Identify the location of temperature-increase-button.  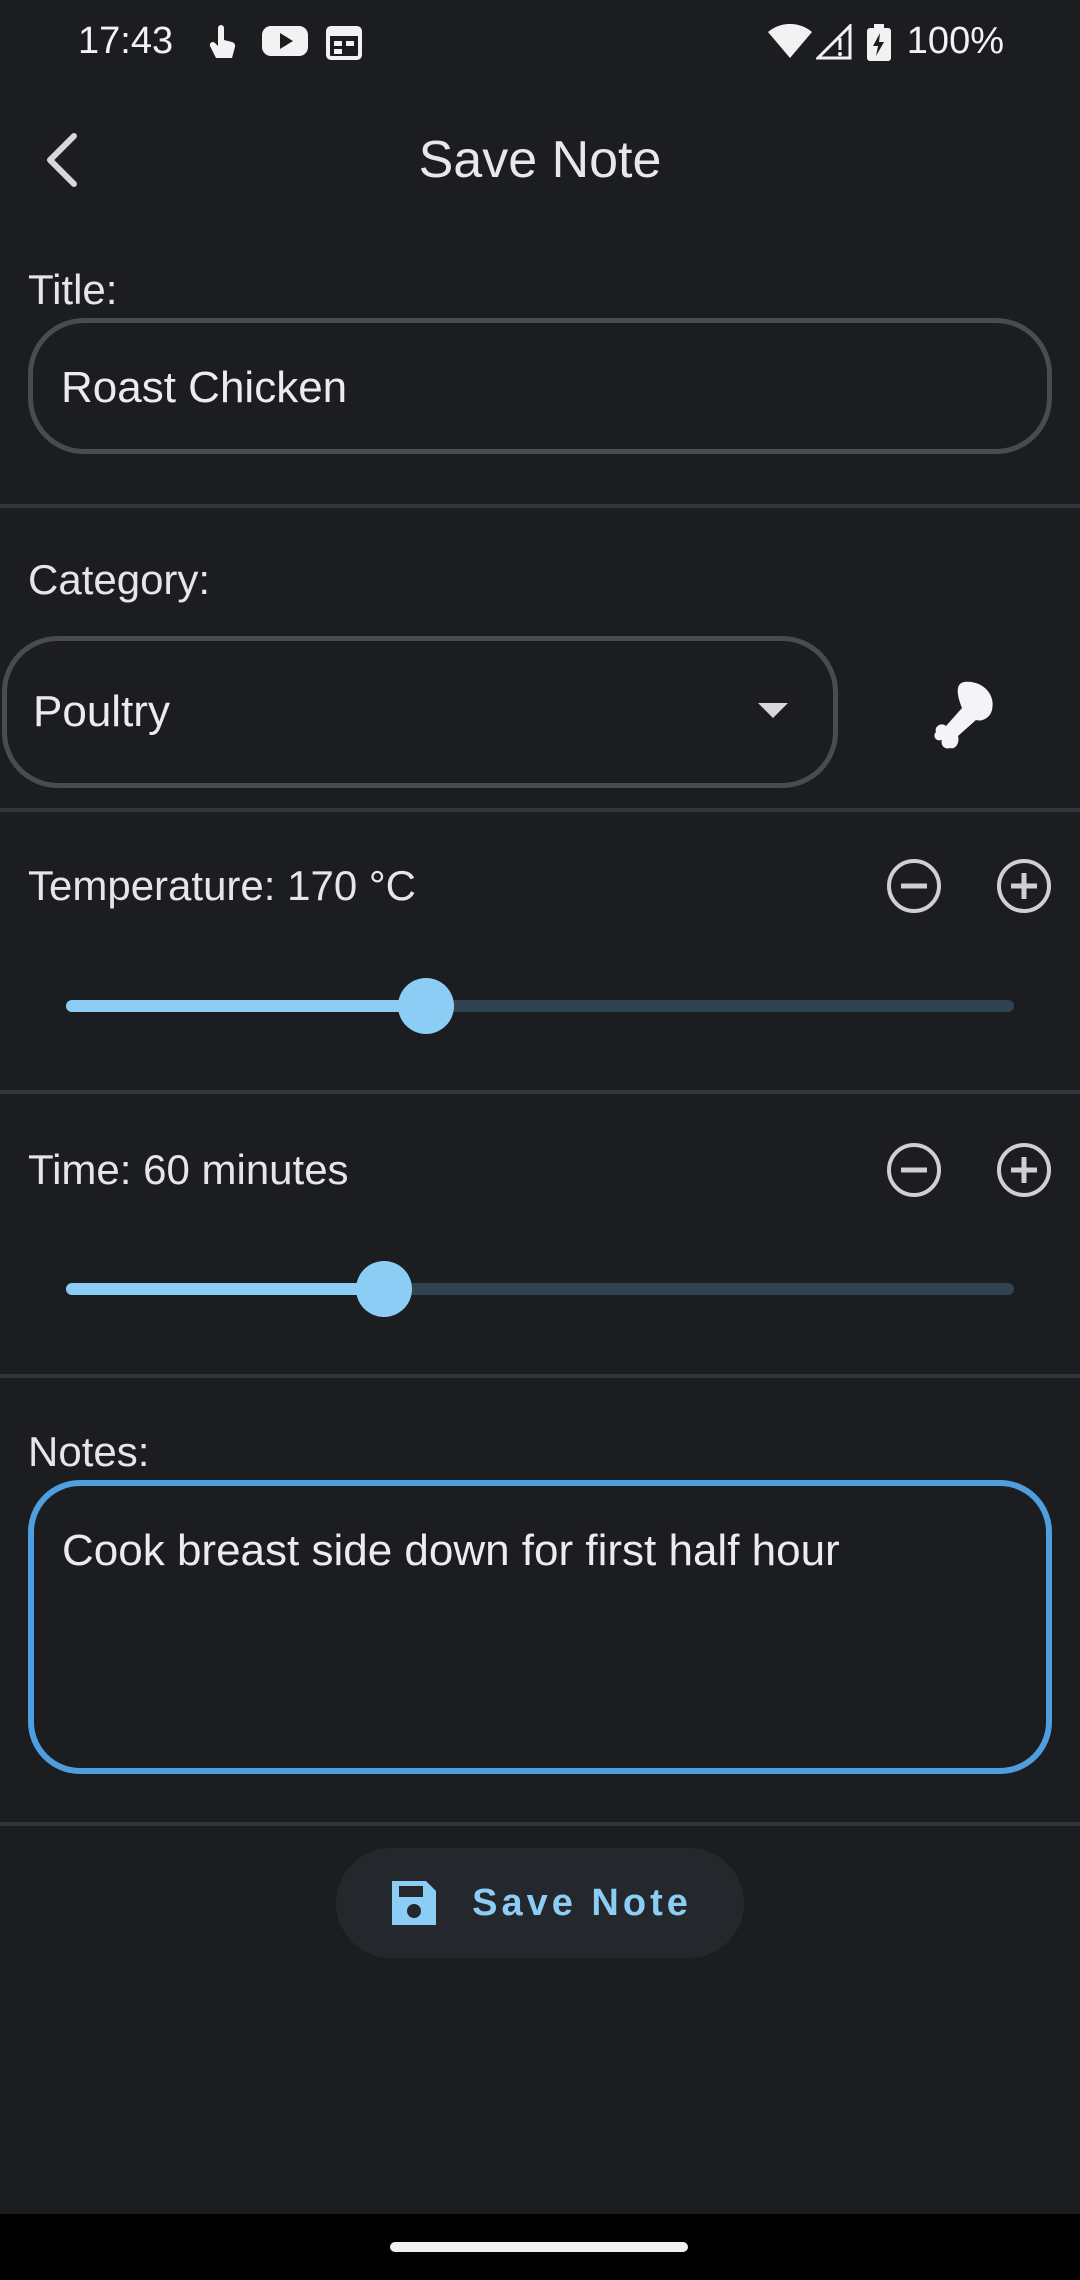
(1024, 886).